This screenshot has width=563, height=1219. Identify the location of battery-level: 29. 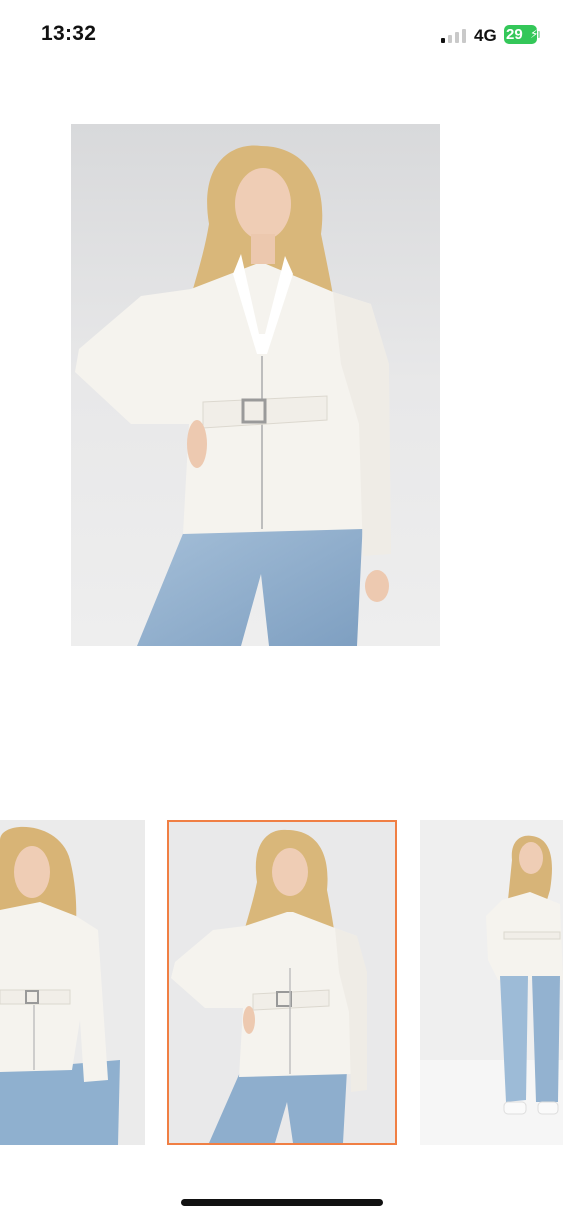
(514, 34).